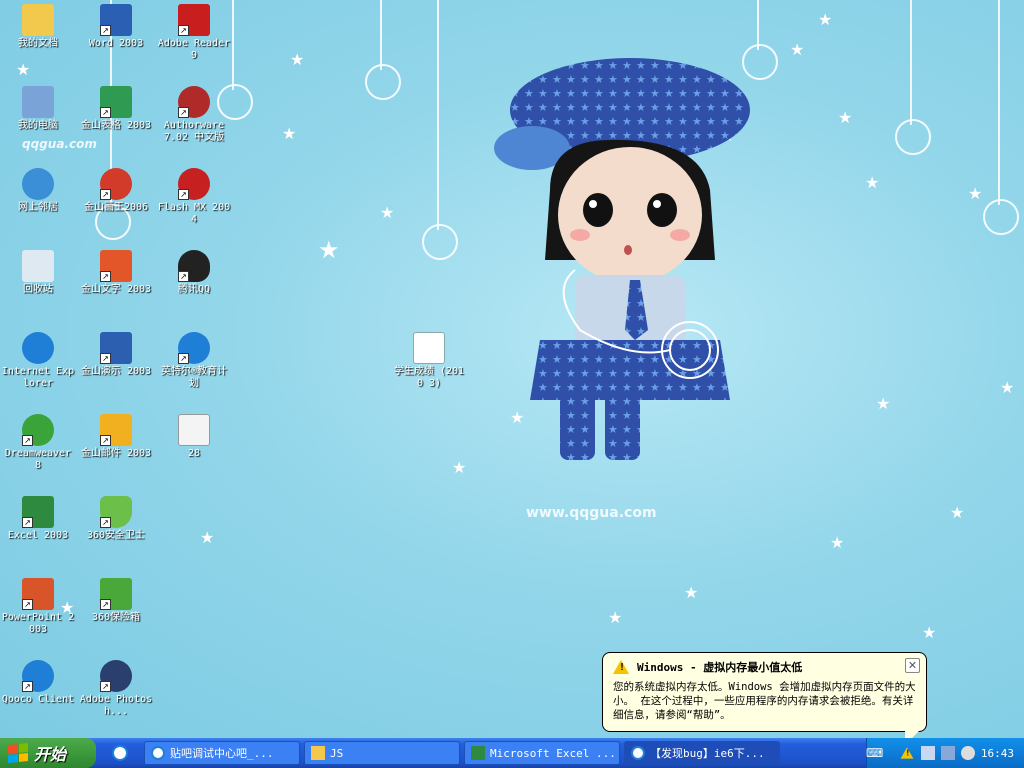 This screenshot has height=768, width=1024. Describe the element at coordinates (478, 753) in the screenshot. I see `excel-icon` at that location.